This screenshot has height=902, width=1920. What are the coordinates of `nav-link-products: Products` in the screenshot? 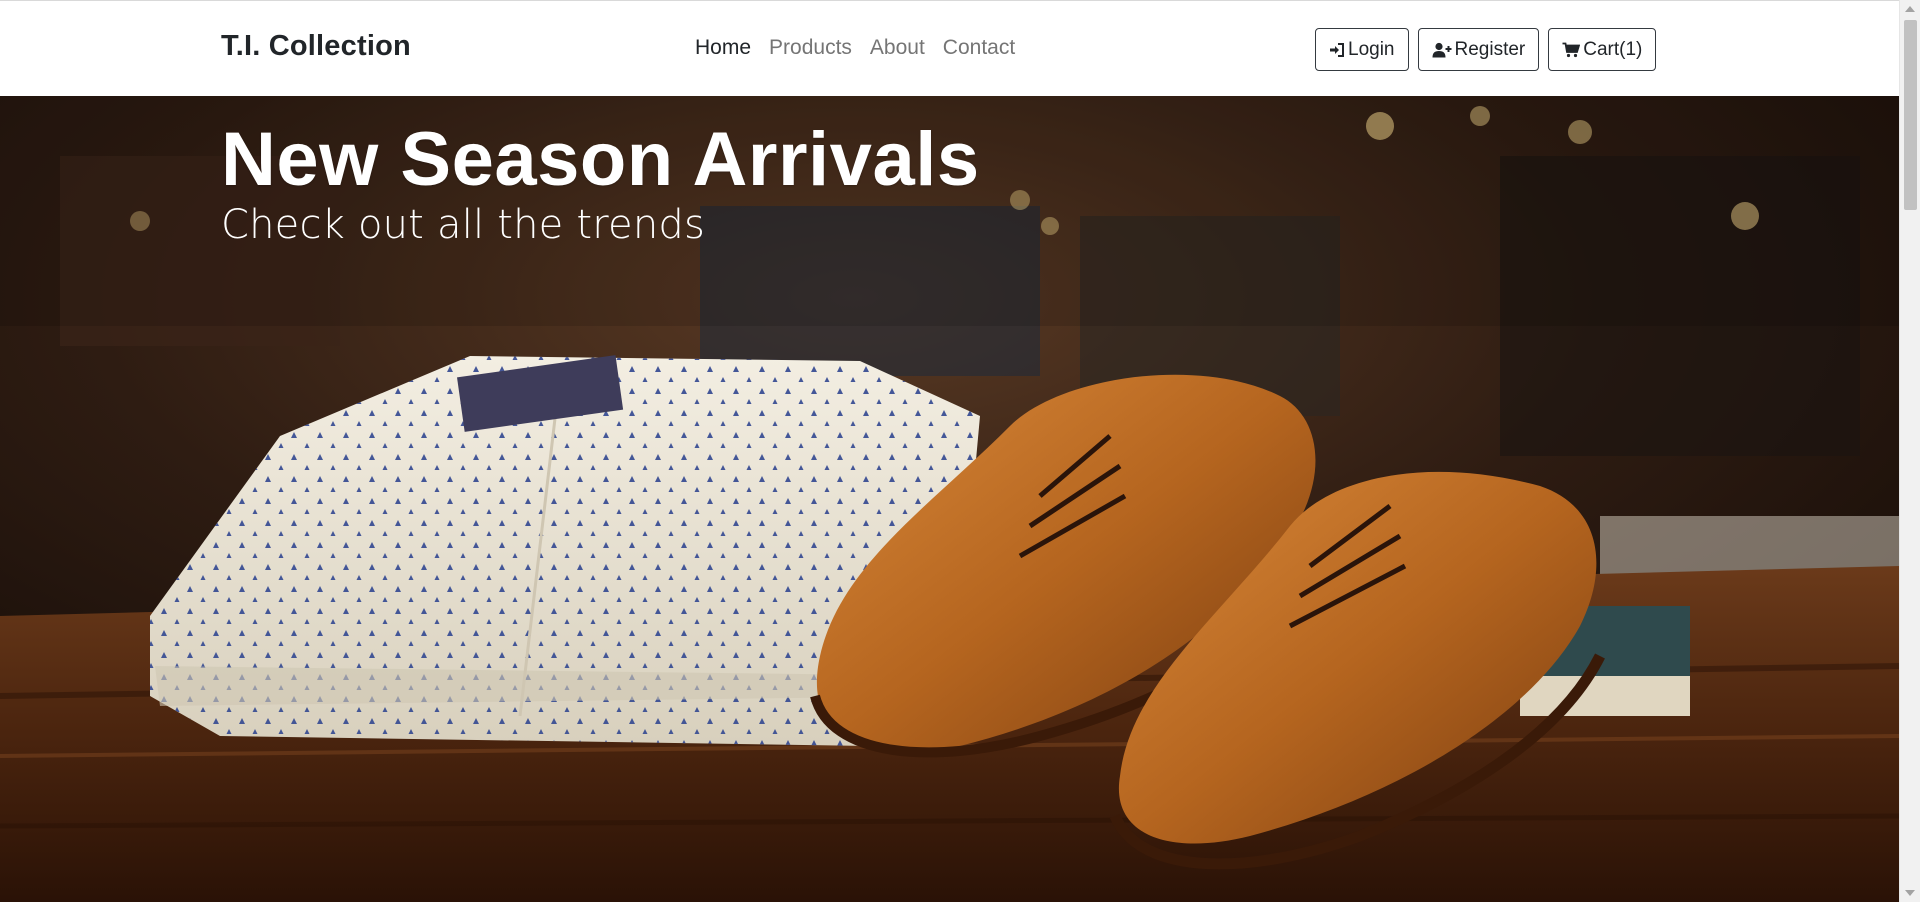 It's located at (810, 48).